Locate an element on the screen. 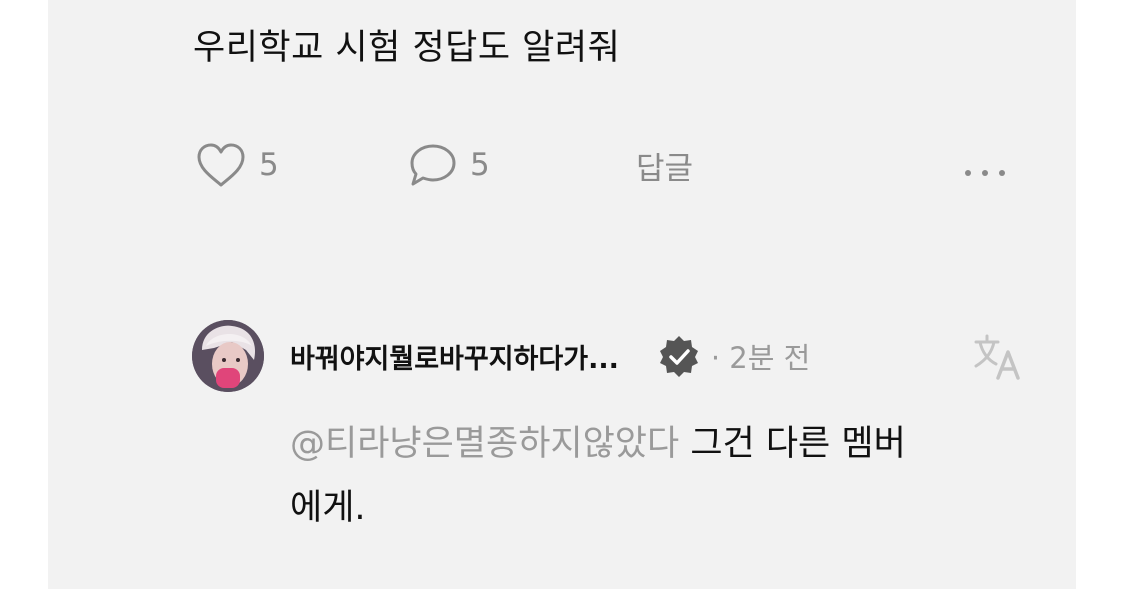 Image resolution: width=1124 pixels, height=589 pixels. reply-text-line2: 에게. is located at coordinates (328, 508).